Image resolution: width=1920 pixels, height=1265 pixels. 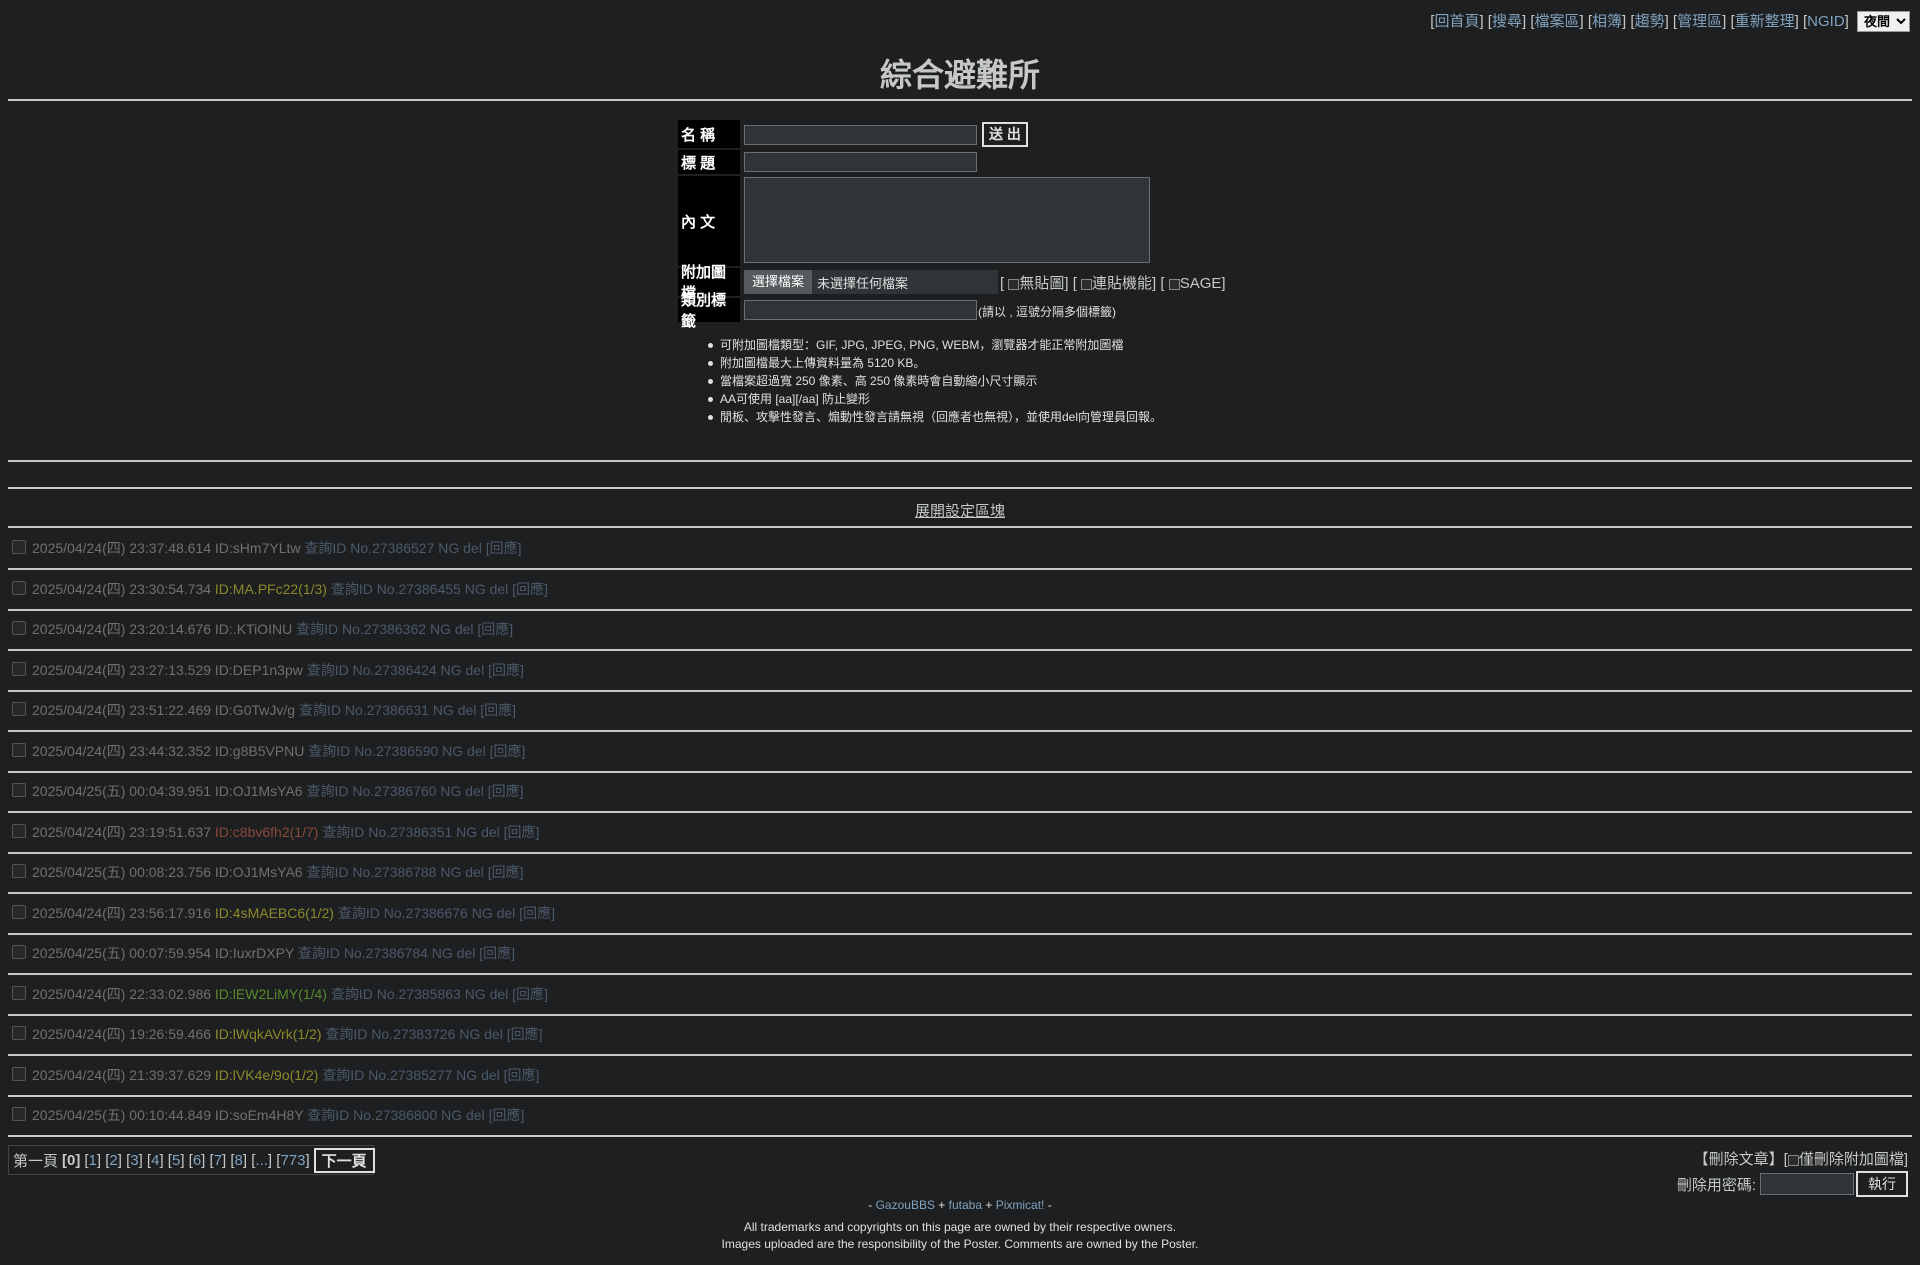 I want to click on post-number: No.27386760, so click(x=394, y=791).